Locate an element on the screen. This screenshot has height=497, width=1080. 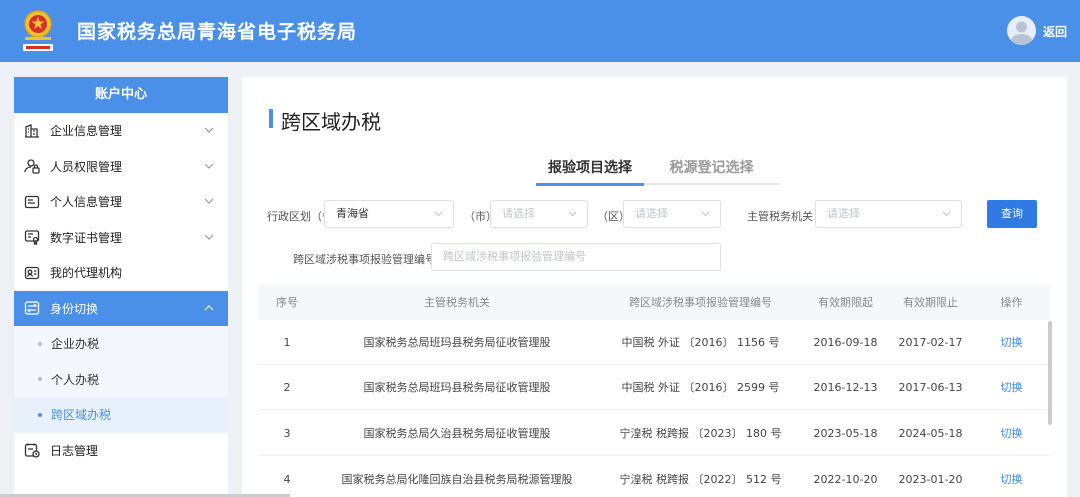
tab-tax-source-registration: 税源登记选择 is located at coordinates (711, 171).